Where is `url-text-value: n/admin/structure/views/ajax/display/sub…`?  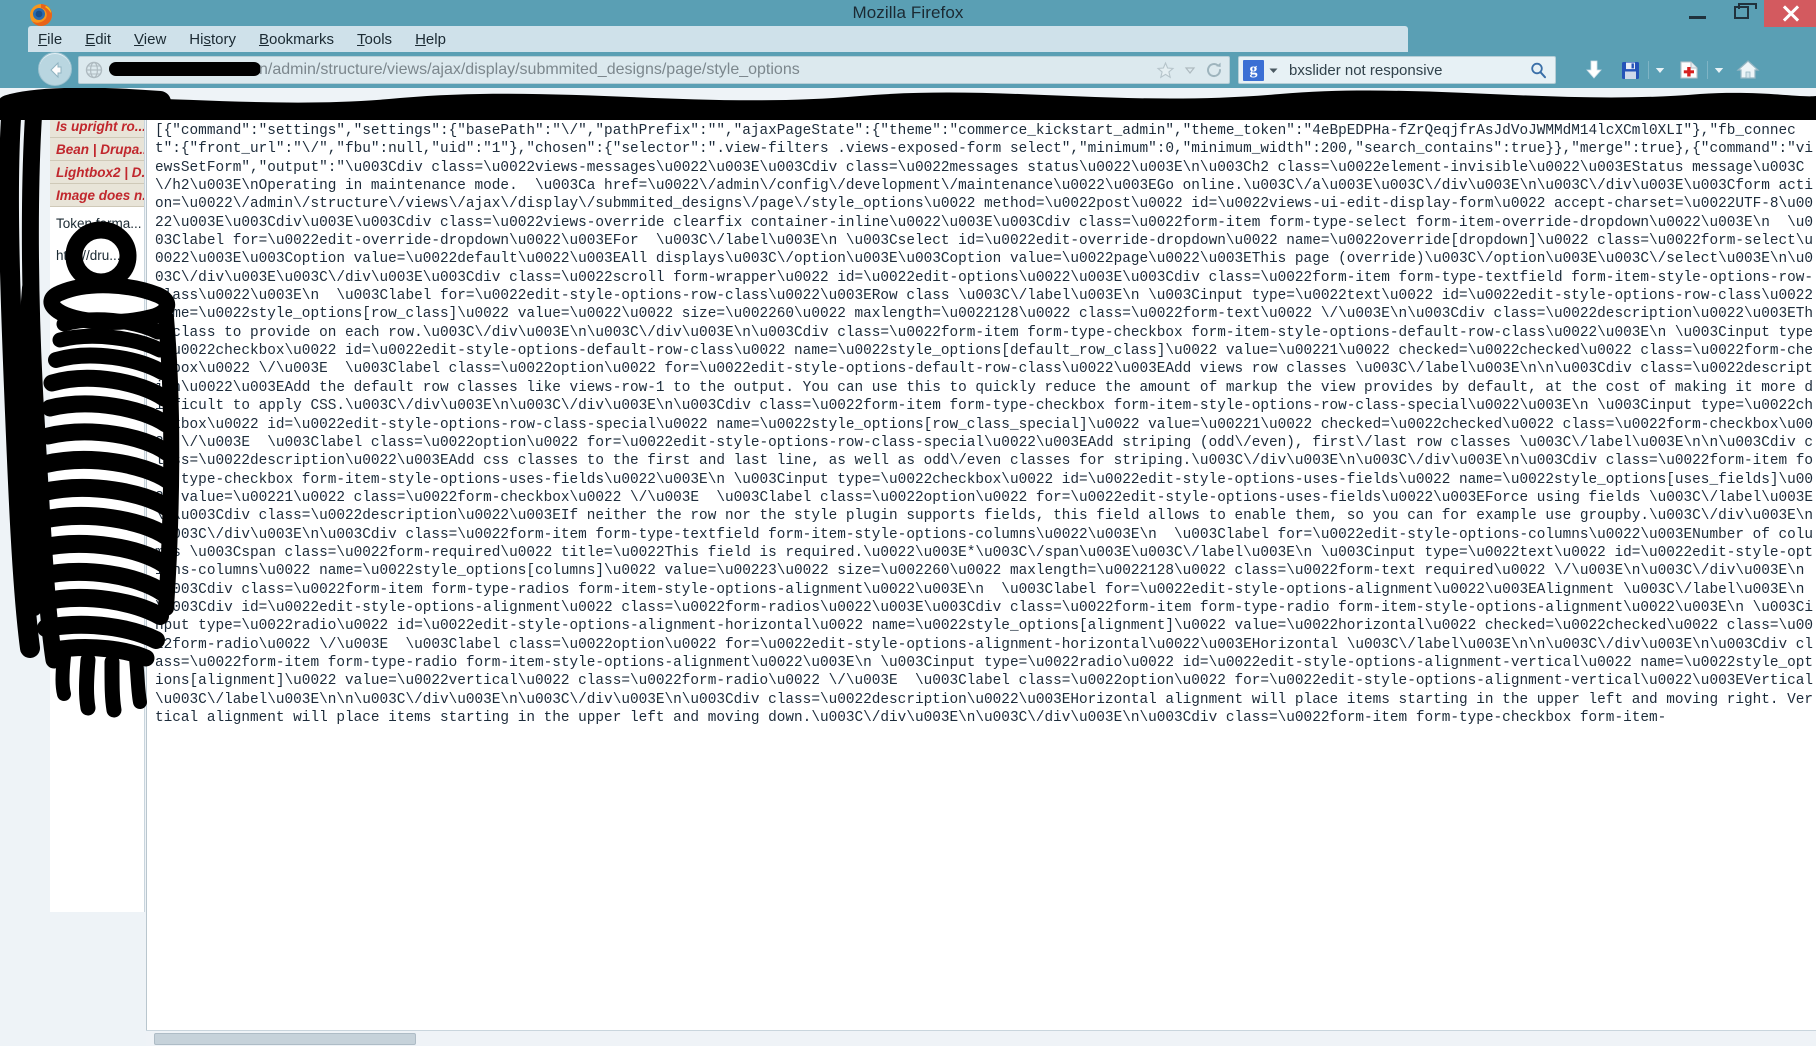
url-text-value: n/admin/structure/views/ajax/display/sub… is located at coordinates (529, 70).